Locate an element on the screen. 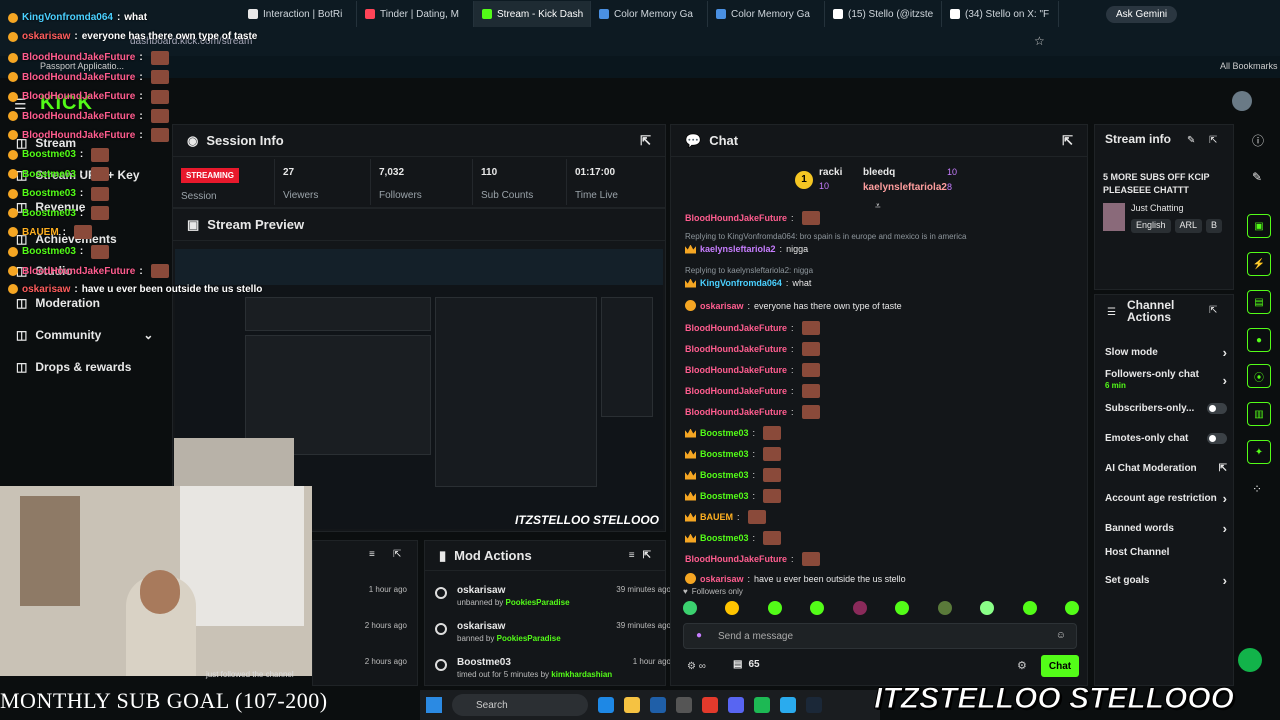 The height and width of the screenshot is (720, 1280). support-icon is located at coordinates (1250, 660).